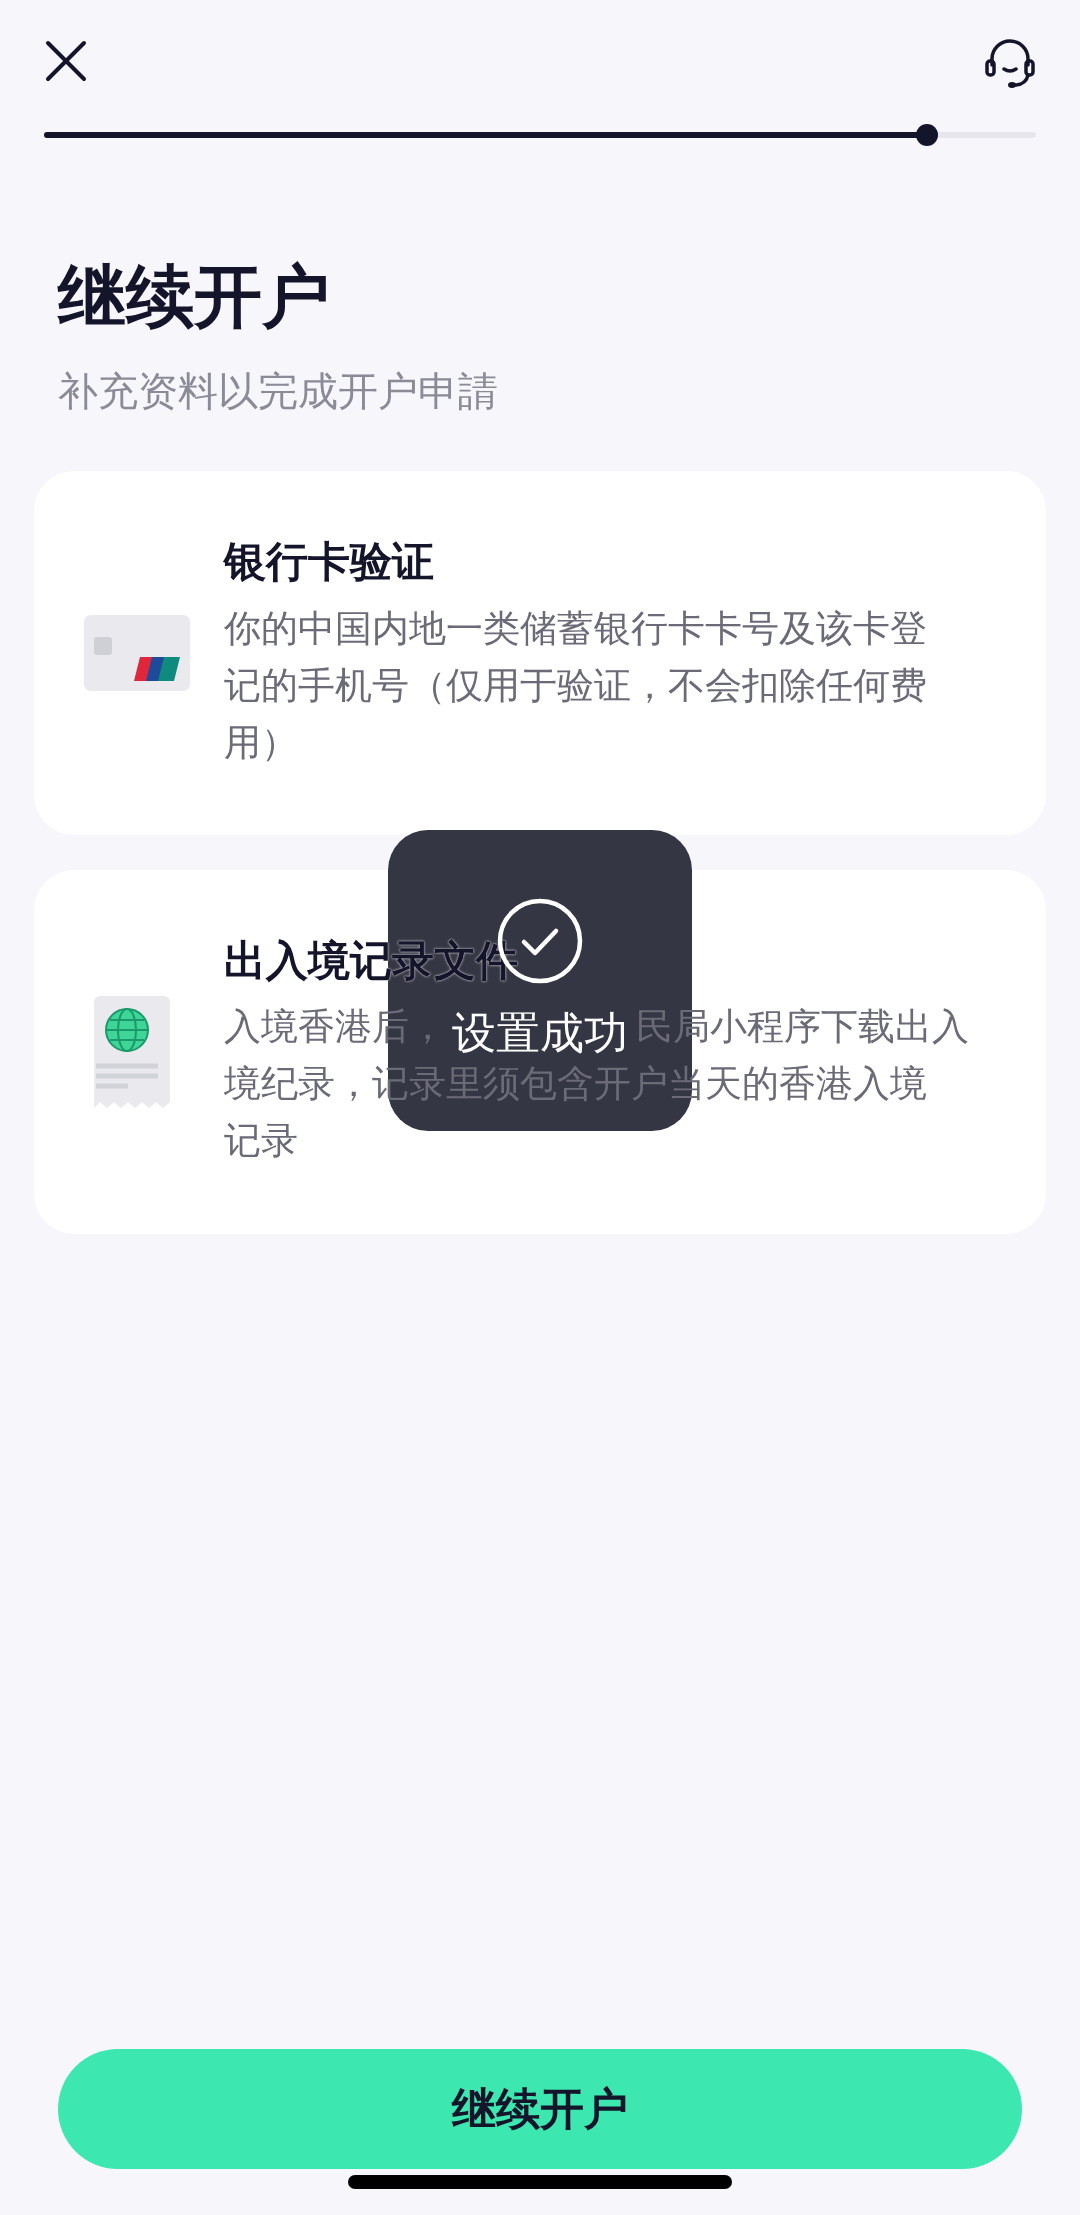 This screenshot has width=1080, height=2215. Describe the element at coordinates (540, 1033) in the screenshot. I see `toast-message: 设置成功` at that location.